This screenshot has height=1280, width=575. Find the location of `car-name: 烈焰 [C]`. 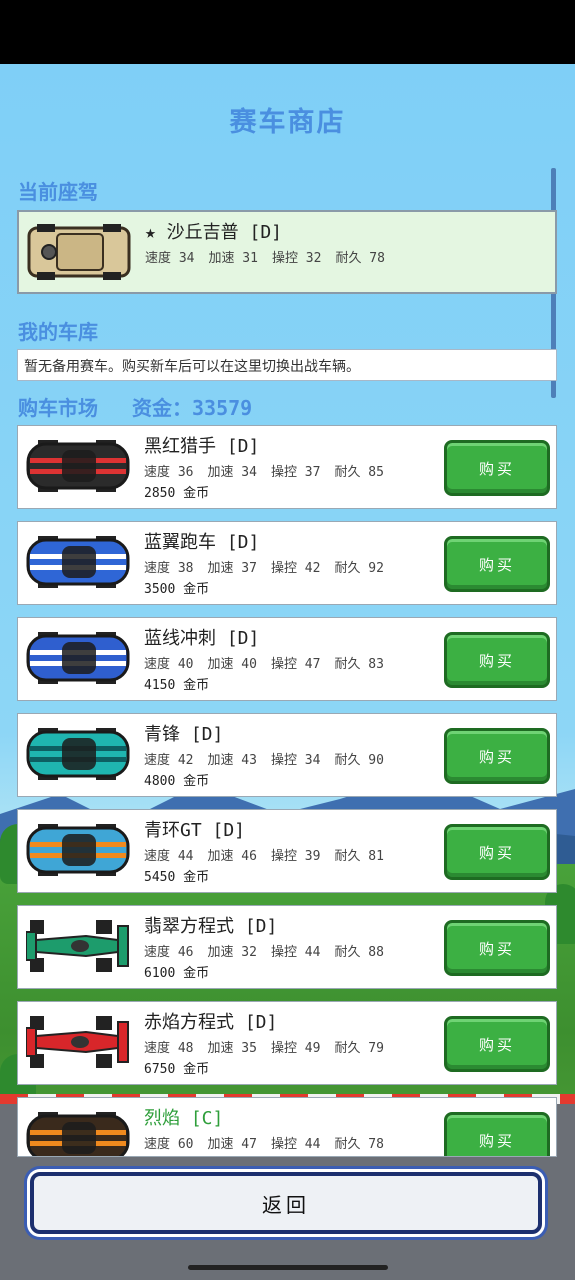

car-name: 烈焰 [C] is located at coordinates (184, 1118).